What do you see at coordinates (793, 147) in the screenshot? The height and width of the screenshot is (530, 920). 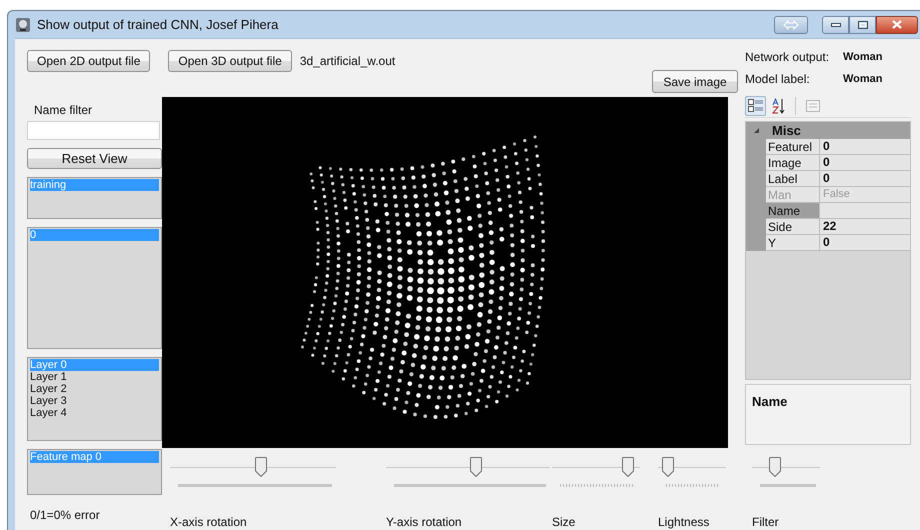 I see `property-name: Featurel` at bounding box center [793, 147].